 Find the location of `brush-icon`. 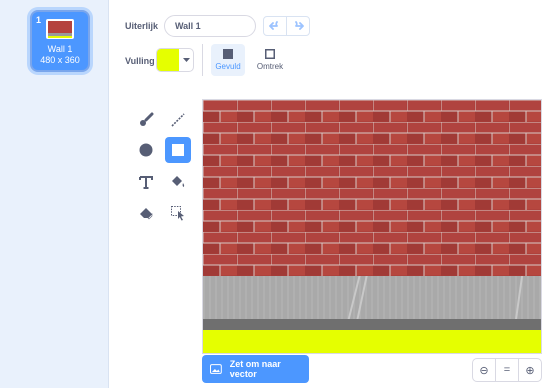

brush-icon is located at coordinates (147, 119).